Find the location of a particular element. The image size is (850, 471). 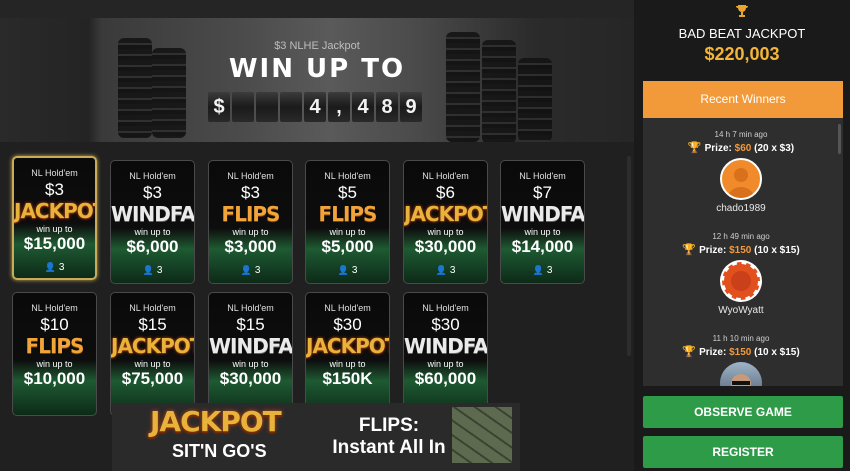

card-prize: $75,000 is located at coordinates (152, 378).